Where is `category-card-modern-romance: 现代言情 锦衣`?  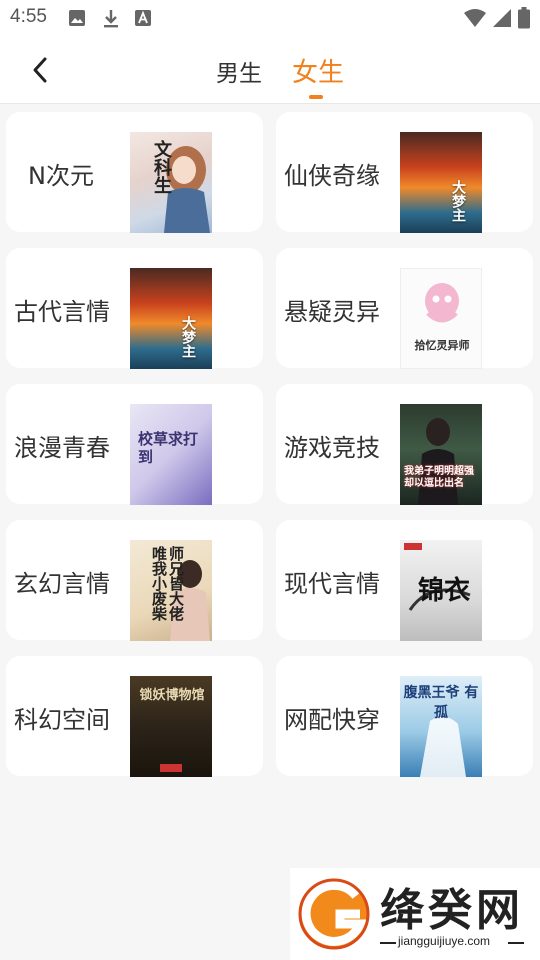 category-card-modern-romance: 现代言情 锦衣 is located at coordinates (404, 580).